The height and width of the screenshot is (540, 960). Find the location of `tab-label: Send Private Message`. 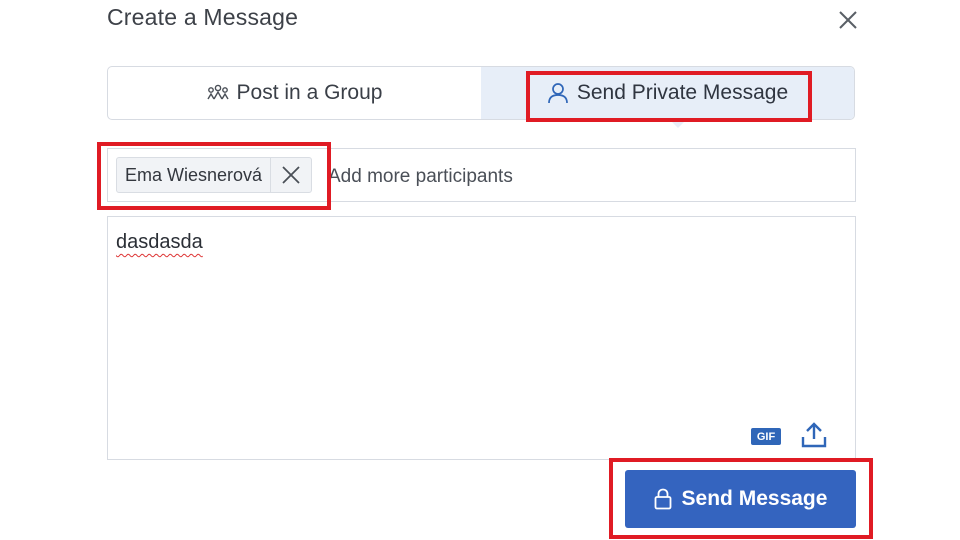

tab-label: Send Private Message is located at coordinates (682, 92).